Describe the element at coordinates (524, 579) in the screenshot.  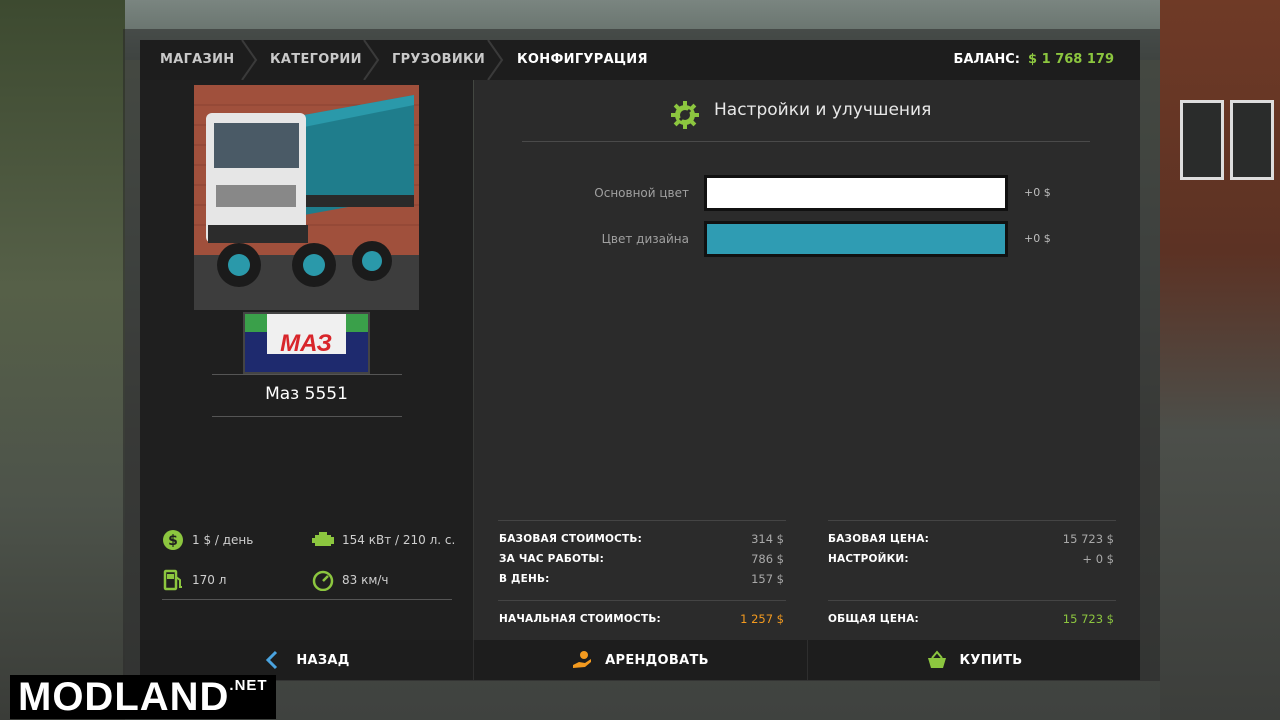
I see `lease-day-cost-label: В ДЕНЬ:` at that location.